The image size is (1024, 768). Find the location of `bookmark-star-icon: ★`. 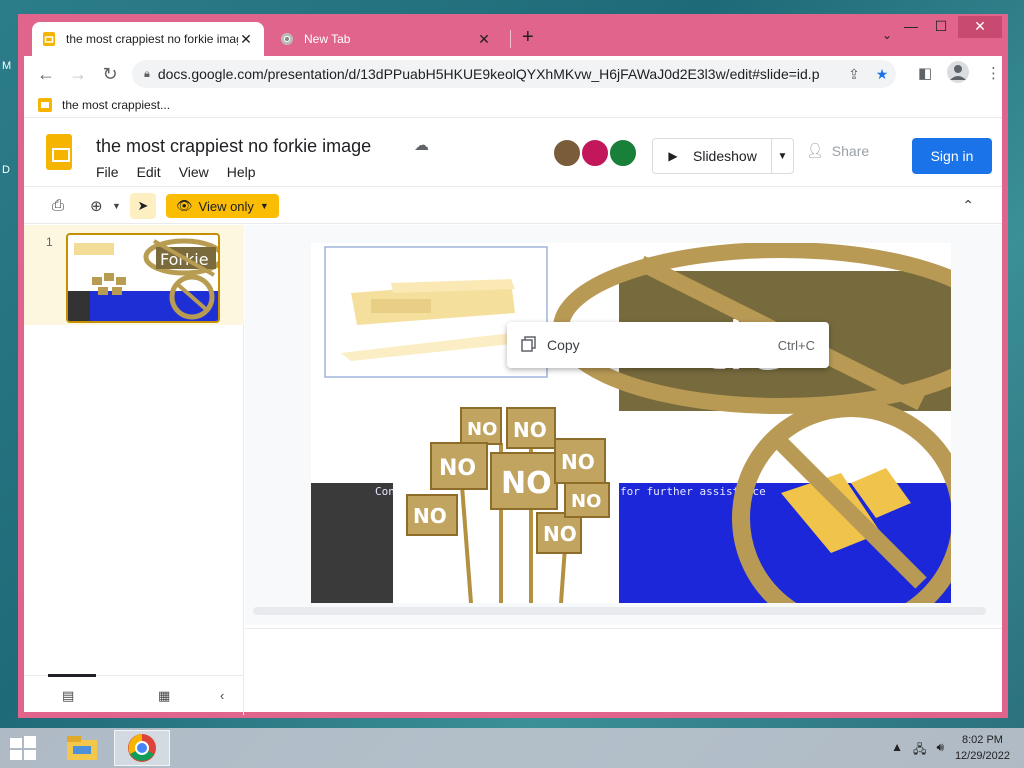

bookmark-star-icon: ★ is located at coordinates (882, 74).